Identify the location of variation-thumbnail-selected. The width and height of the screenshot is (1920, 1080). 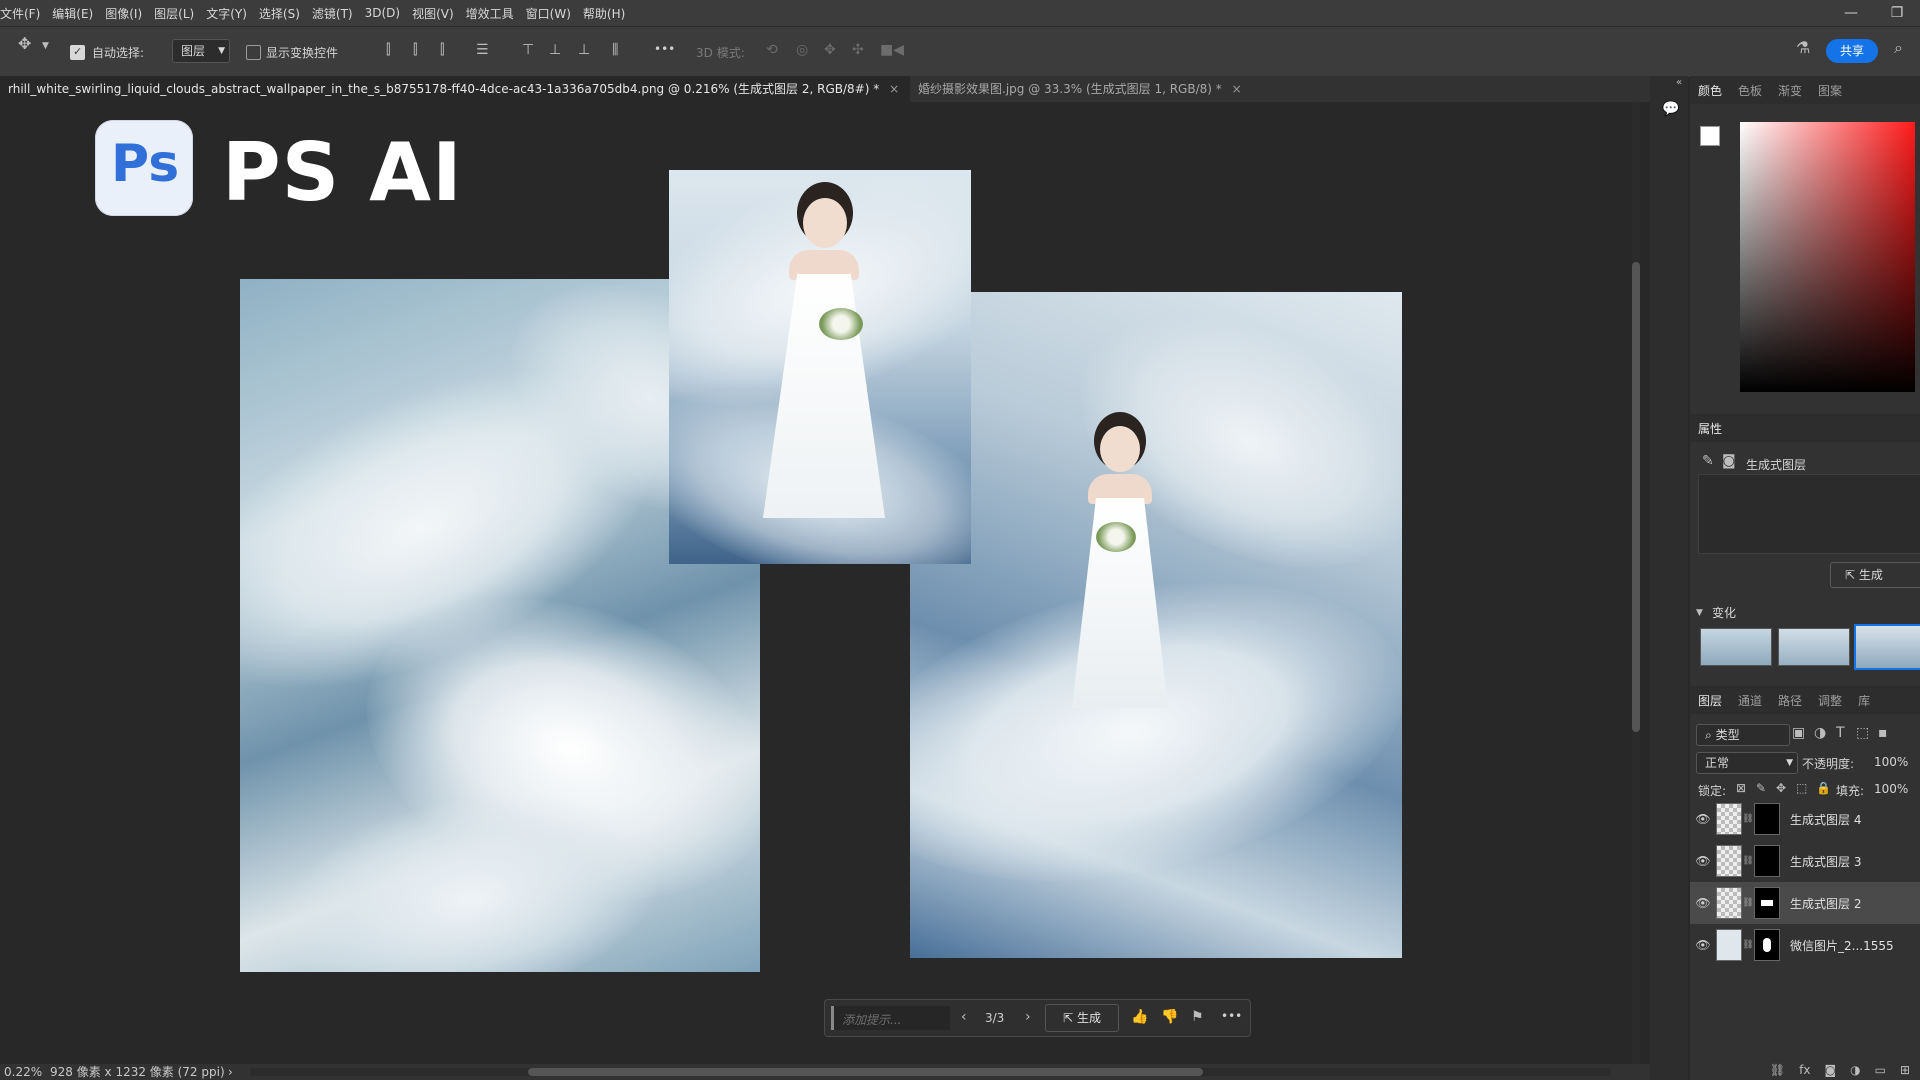
(1887, 647).